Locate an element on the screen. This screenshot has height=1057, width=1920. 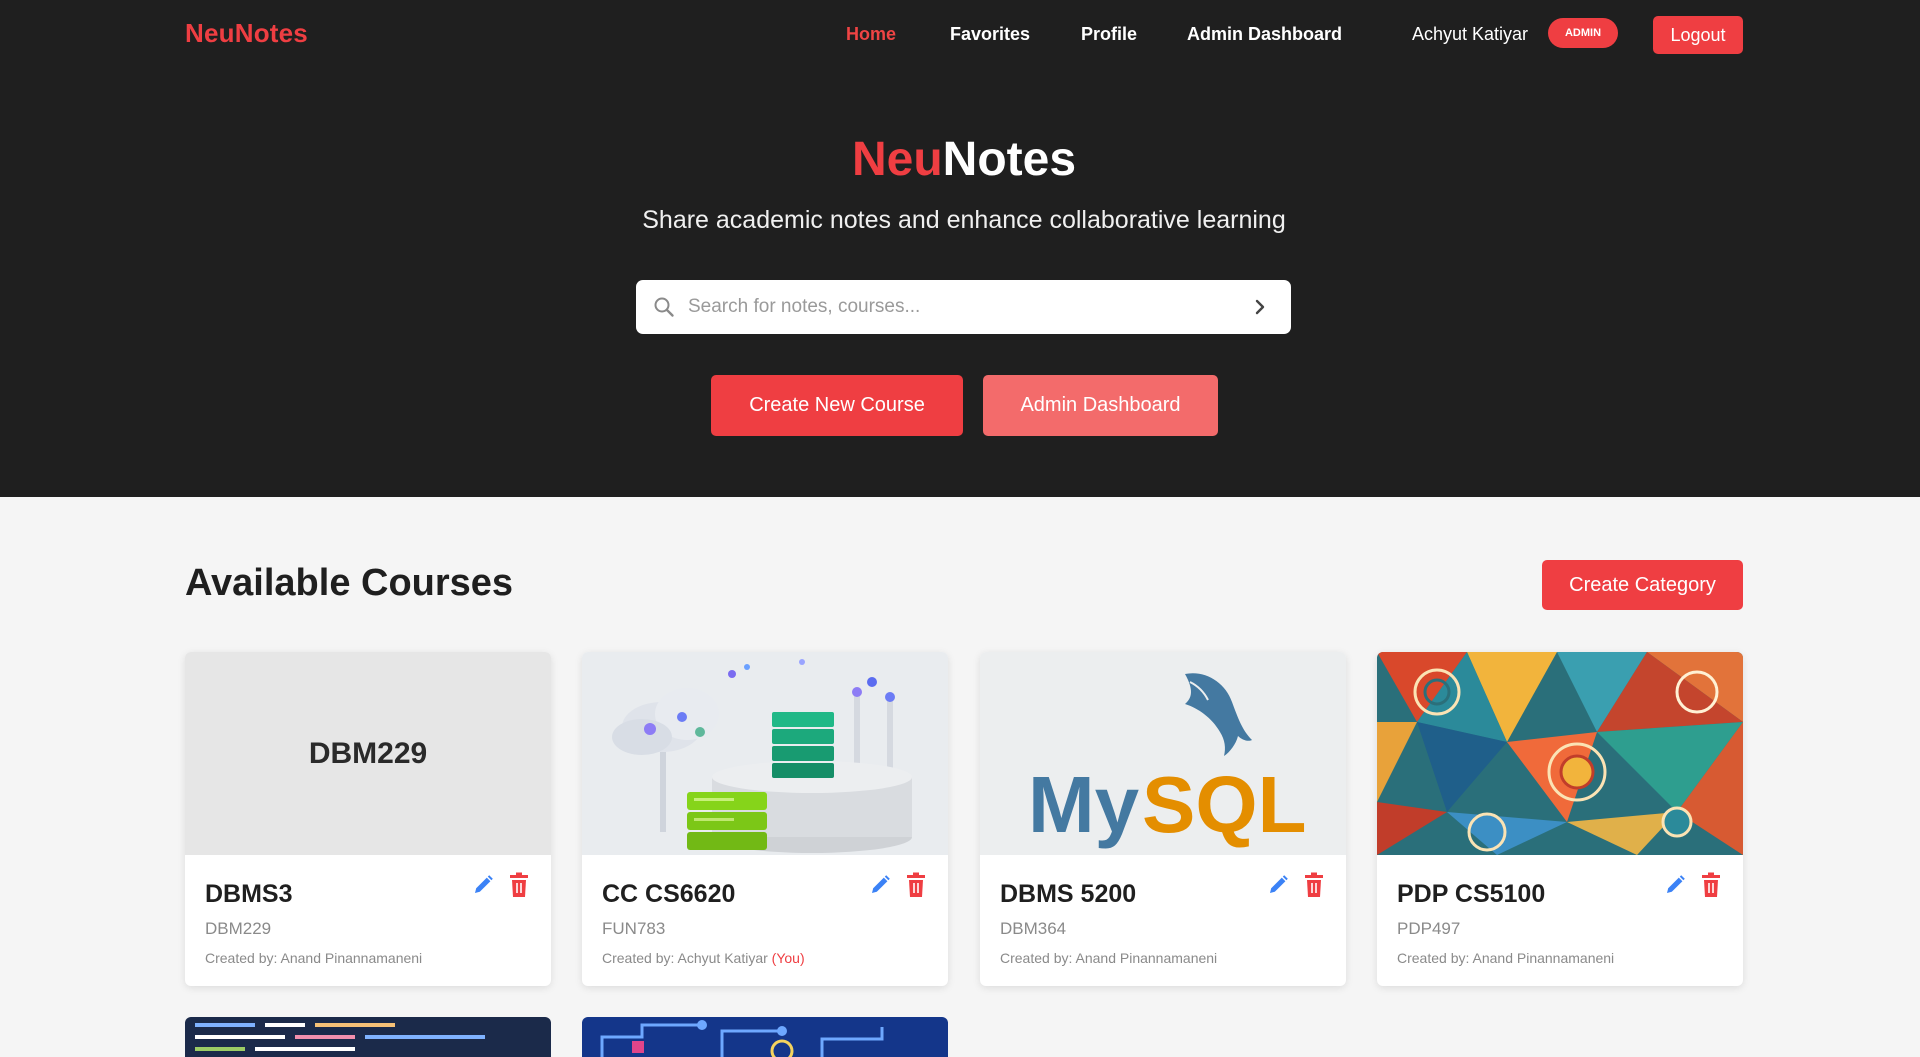
course-creator: Created by: Achyut Katiyar (You) is located at coordinates (703, 958).